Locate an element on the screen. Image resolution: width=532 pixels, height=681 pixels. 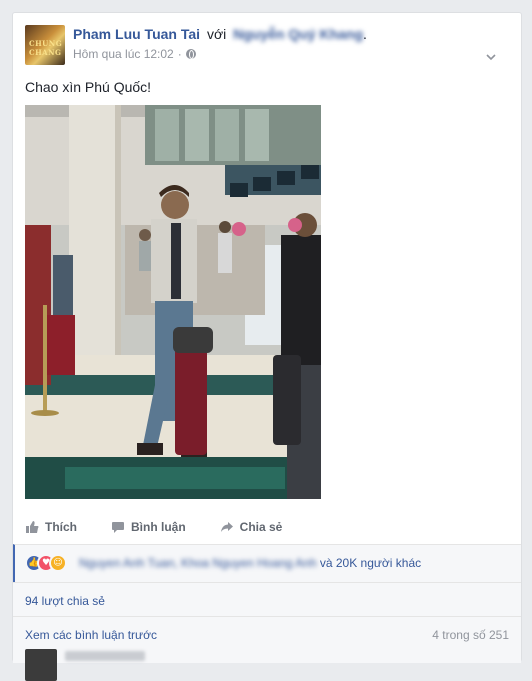
comments-bar: Xem các bình luận trước 4 trong số 251 is located at coordinates (267, 648).